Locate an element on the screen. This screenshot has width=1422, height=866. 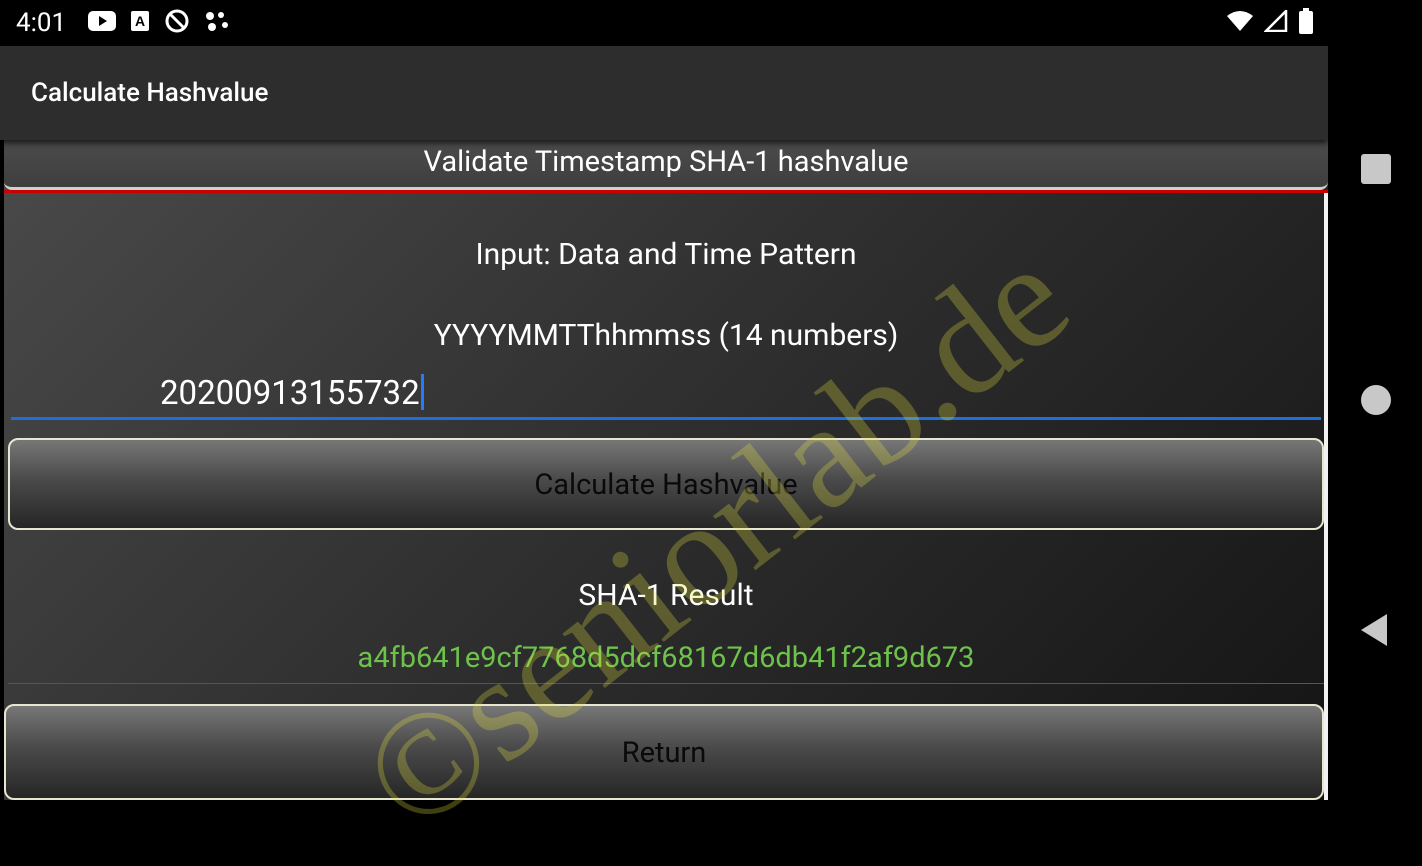
youtube-icon is located at coordinates (102, 23).